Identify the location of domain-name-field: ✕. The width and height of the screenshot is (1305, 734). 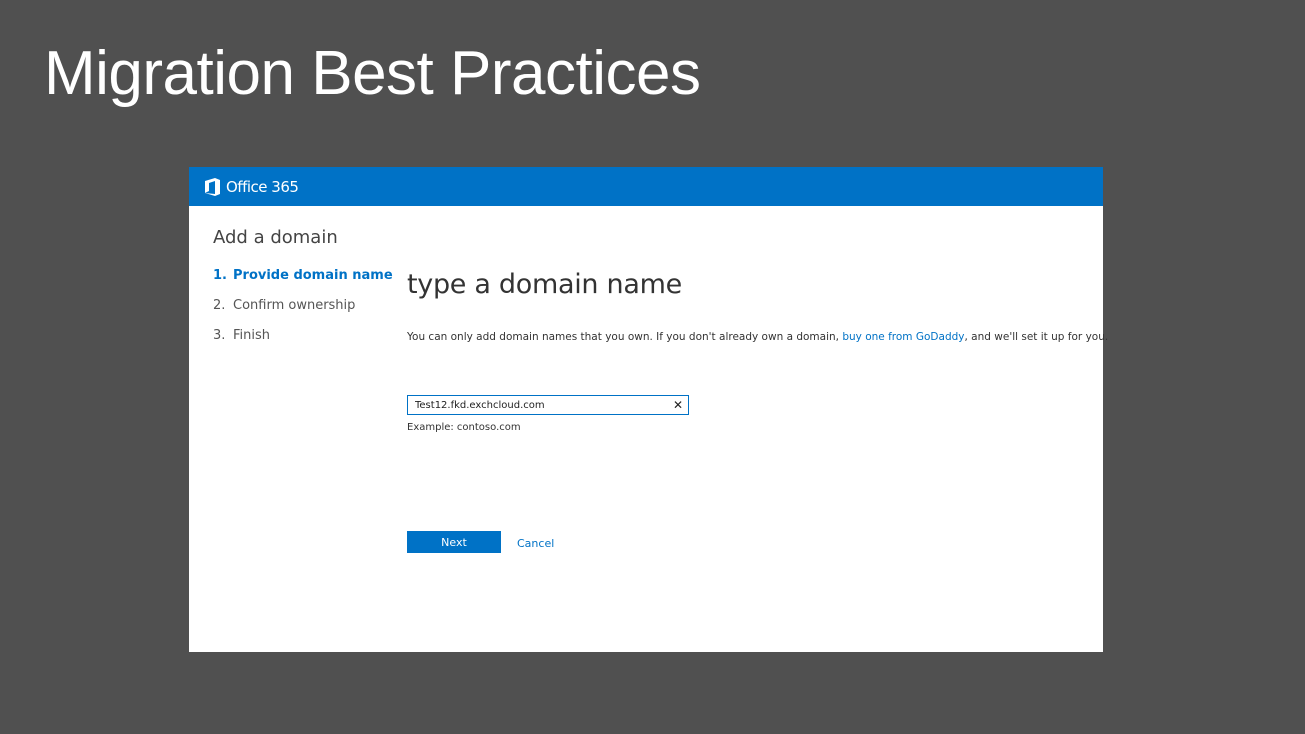
(548, 405).